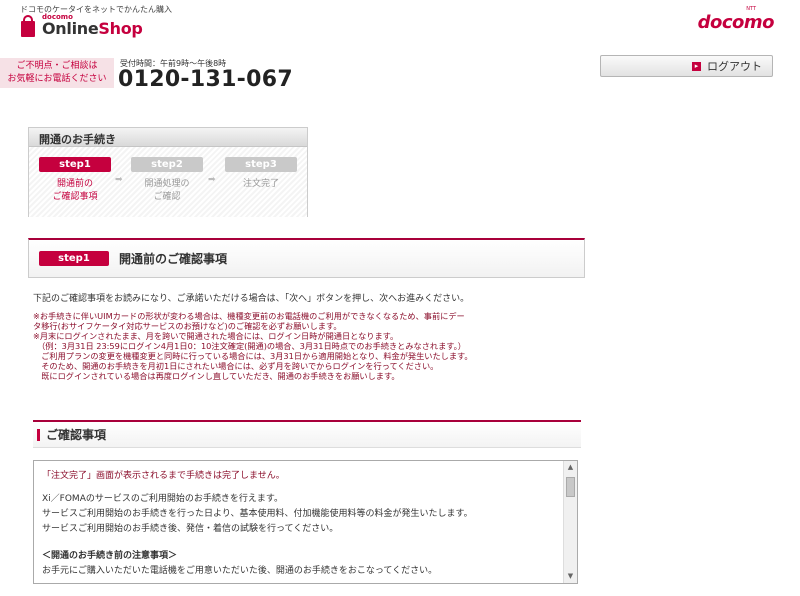  Describe the element at coordinates (686, 66) in the screenshot. I see `logout-button: ▸ ログアウト` at that location.